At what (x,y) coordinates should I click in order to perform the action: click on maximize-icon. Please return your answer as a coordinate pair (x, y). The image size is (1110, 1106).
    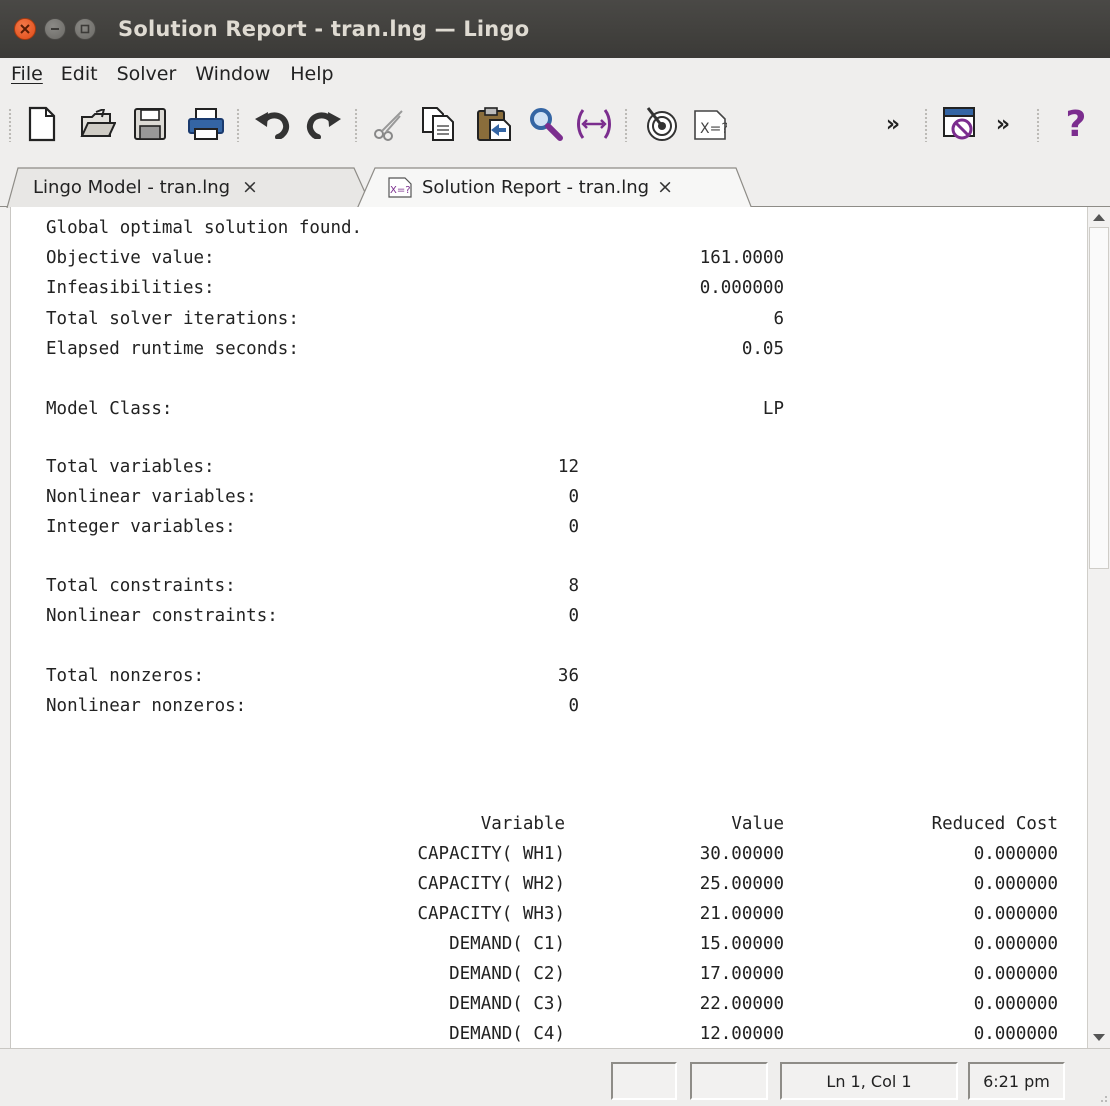
    Looking at the image, I should click on (85, 29).